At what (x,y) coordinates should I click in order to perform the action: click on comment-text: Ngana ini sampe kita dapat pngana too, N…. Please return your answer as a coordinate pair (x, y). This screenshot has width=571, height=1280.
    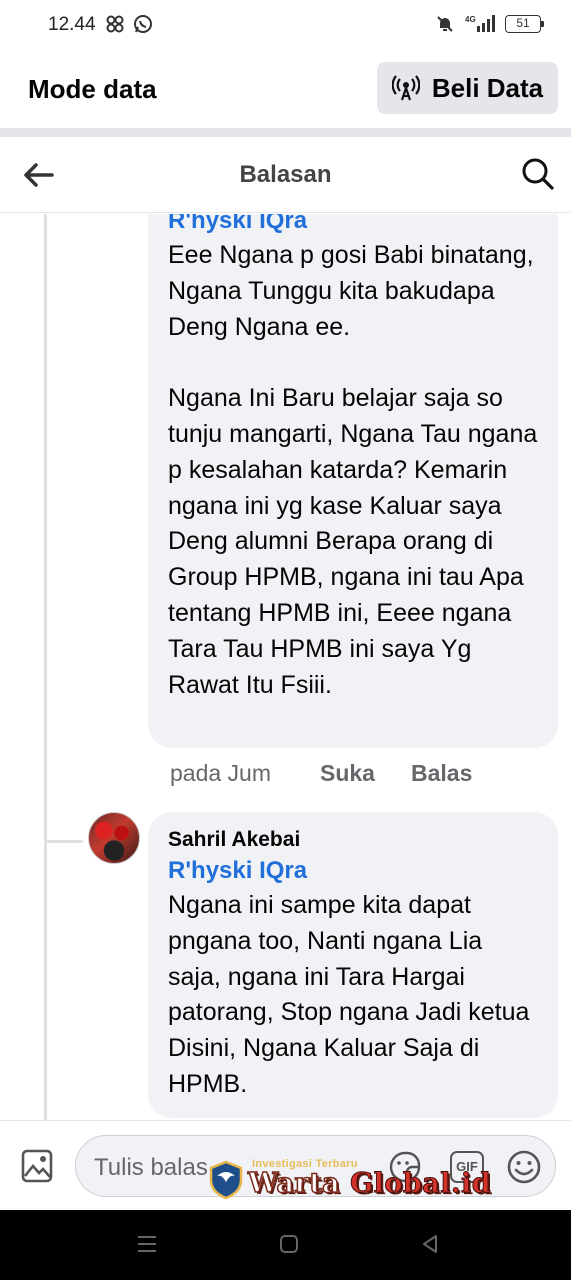
    Looking at the image, I should click on (352, 994).